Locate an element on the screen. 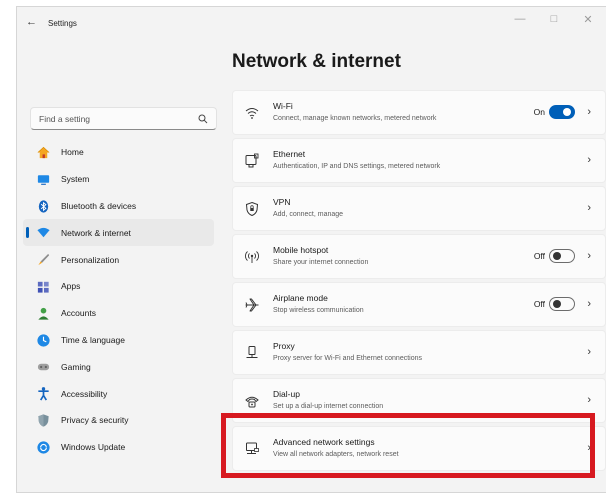  sidebar-item-label: Bluetooth & devices is located at coordinates (99, 205).